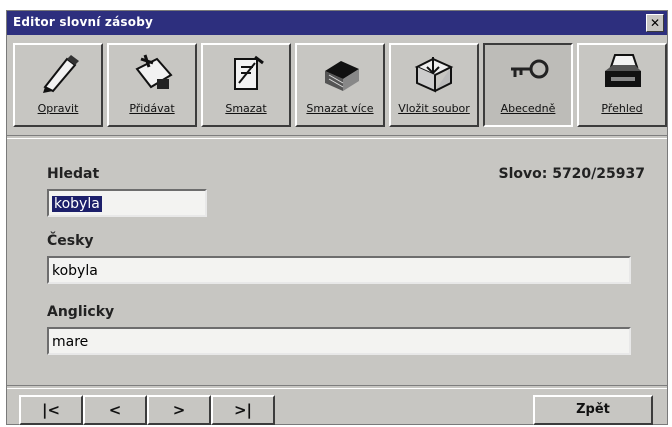  What do you see at coordinates (61, 74) in the screenshot?
I see `pen-icon` at bounding box center [61, 74].